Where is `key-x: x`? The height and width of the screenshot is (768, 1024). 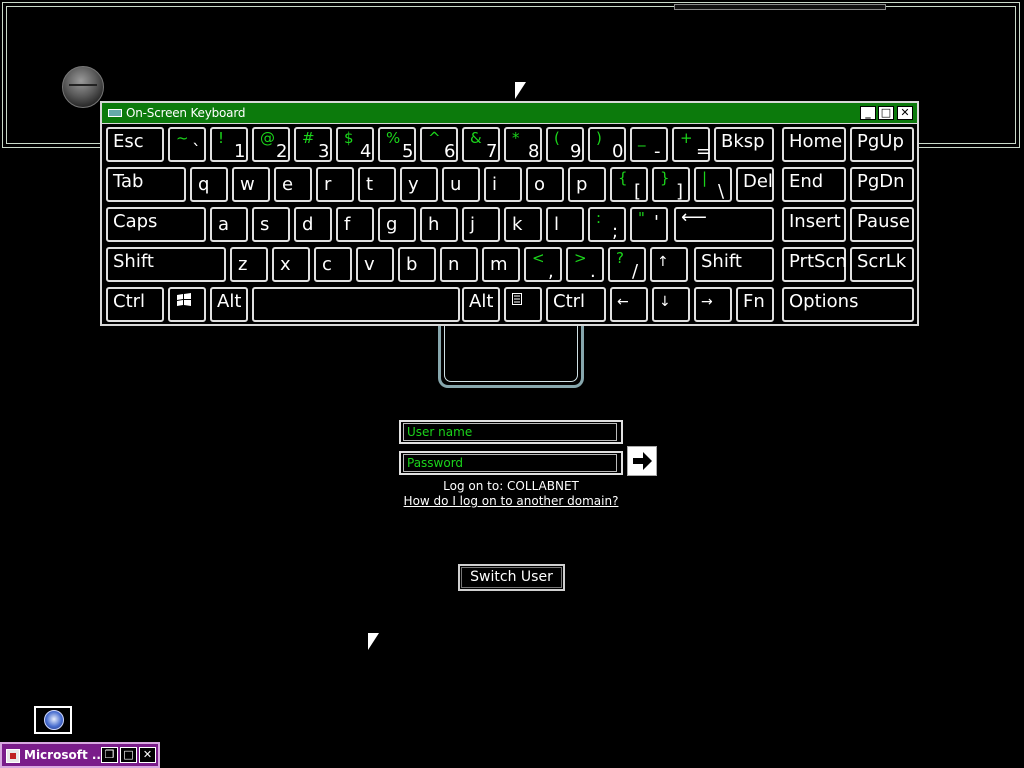 key-x: x is located at coordinates (291, 264).